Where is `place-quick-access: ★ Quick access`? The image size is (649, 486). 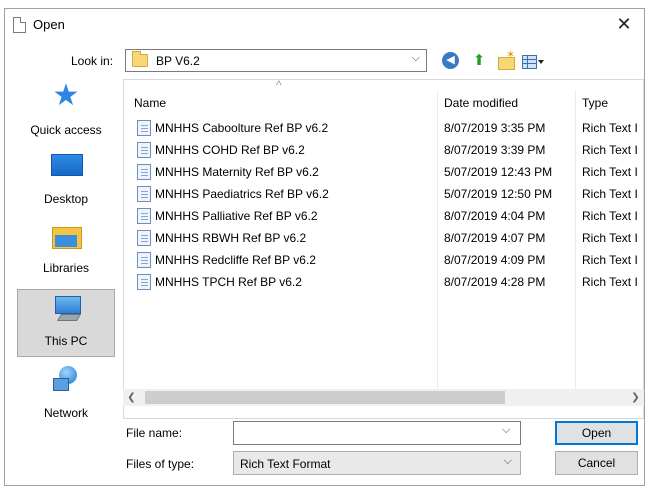
place-quick-access: ★ Quick access is located at coordinates (66, 111).